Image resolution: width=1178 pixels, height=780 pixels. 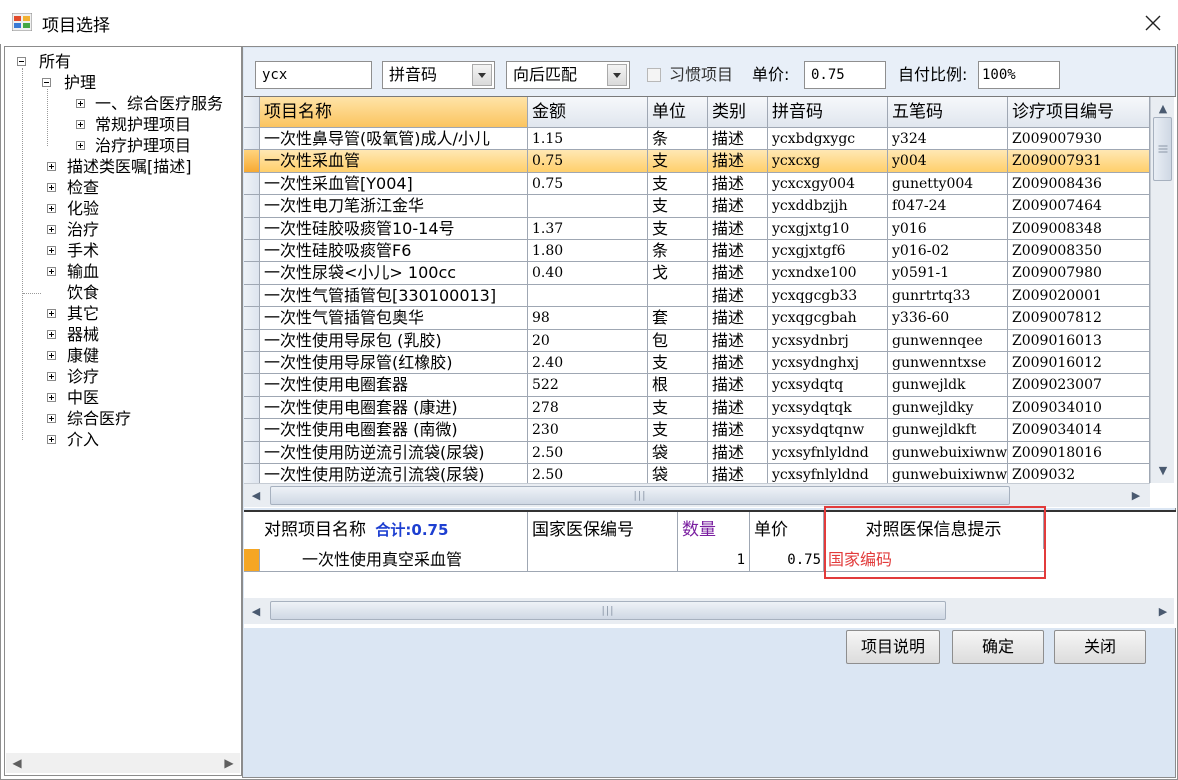 I want to click on quantity-cell: 1, so click(x=714, y=560).